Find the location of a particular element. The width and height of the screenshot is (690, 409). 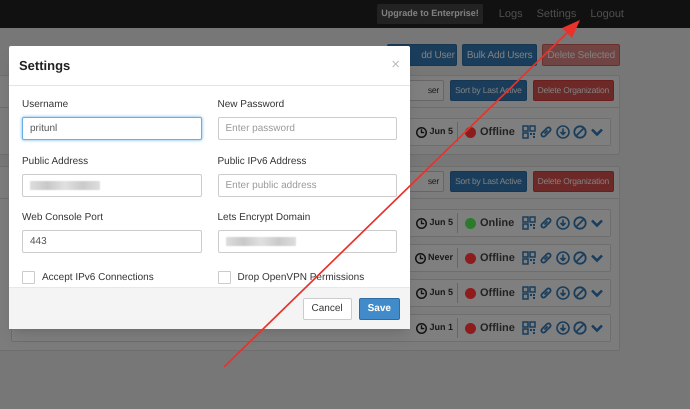

last-active-text: Never is located at coordinates (440, 257).